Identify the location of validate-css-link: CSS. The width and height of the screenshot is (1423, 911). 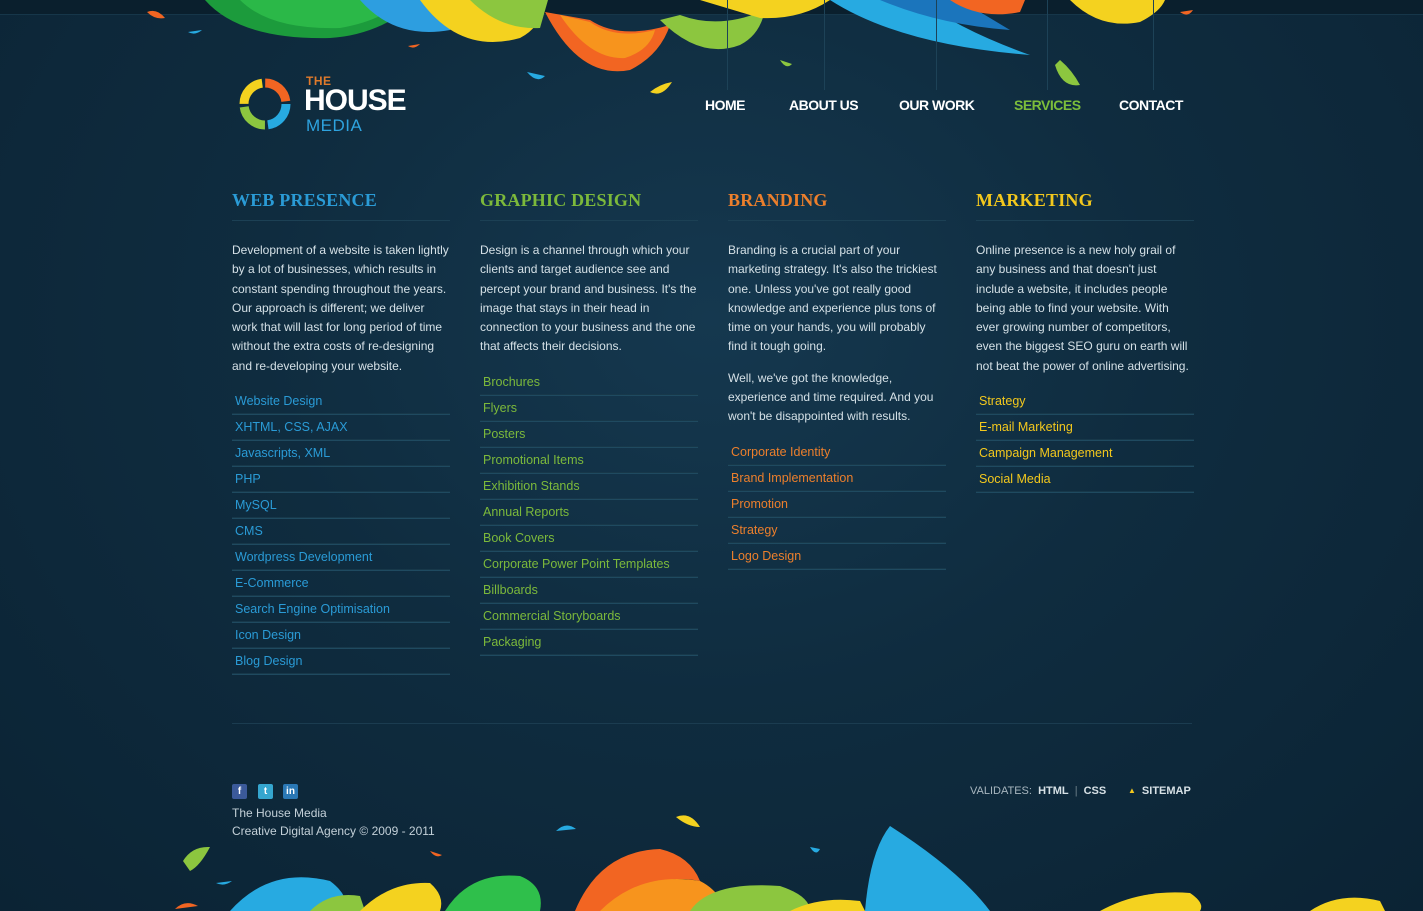
(1095, 791).